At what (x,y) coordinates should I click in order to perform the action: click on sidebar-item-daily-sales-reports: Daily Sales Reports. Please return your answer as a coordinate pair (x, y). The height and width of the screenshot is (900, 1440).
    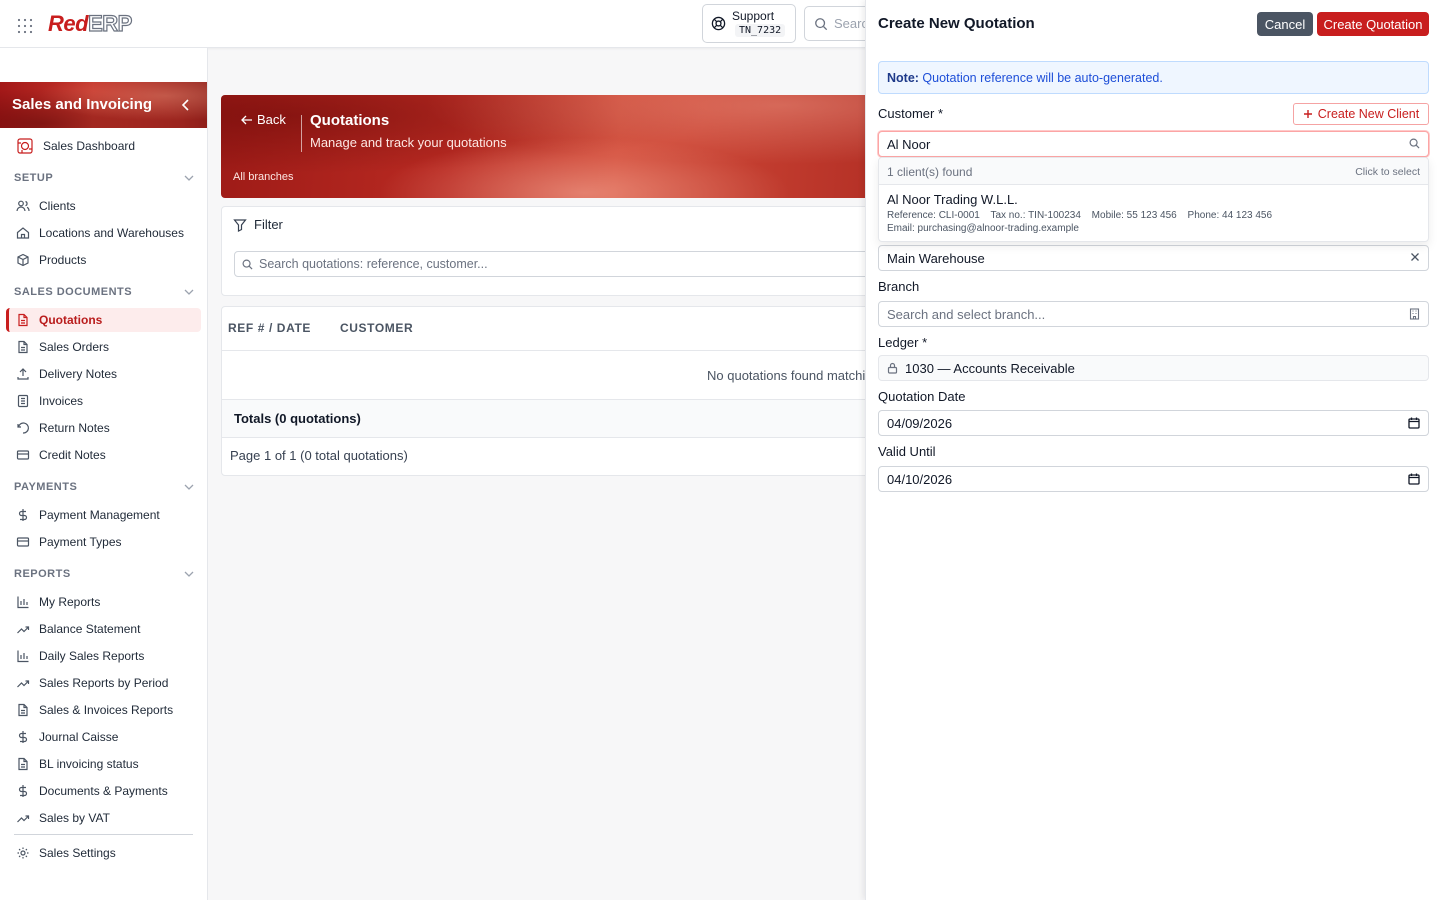
    Looking at the image, I should click on (103, 656).